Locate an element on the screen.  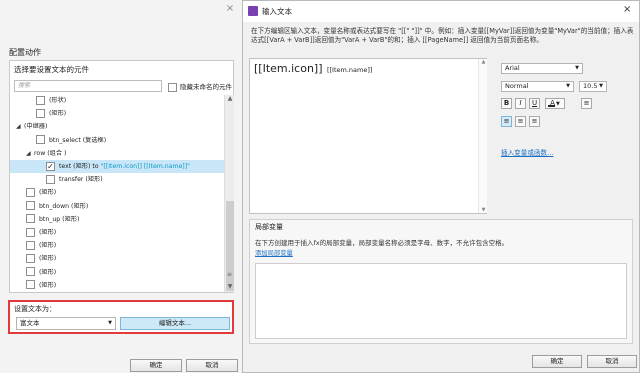
local-variables-list is located at coordinates (441, 301).